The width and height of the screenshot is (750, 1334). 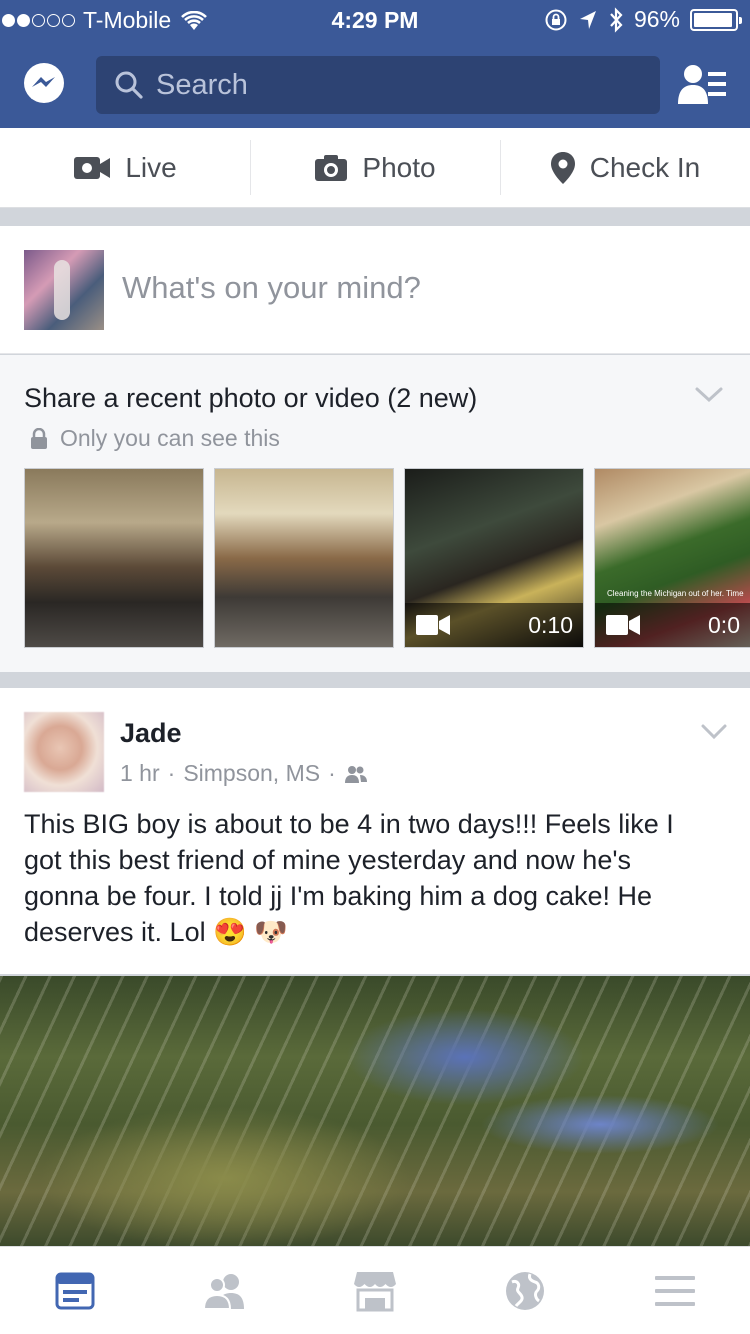 What do you see at coordinates (616, 19) in the screenshot?
I see `bluetooth-icon` at bounding box center [616, 19].